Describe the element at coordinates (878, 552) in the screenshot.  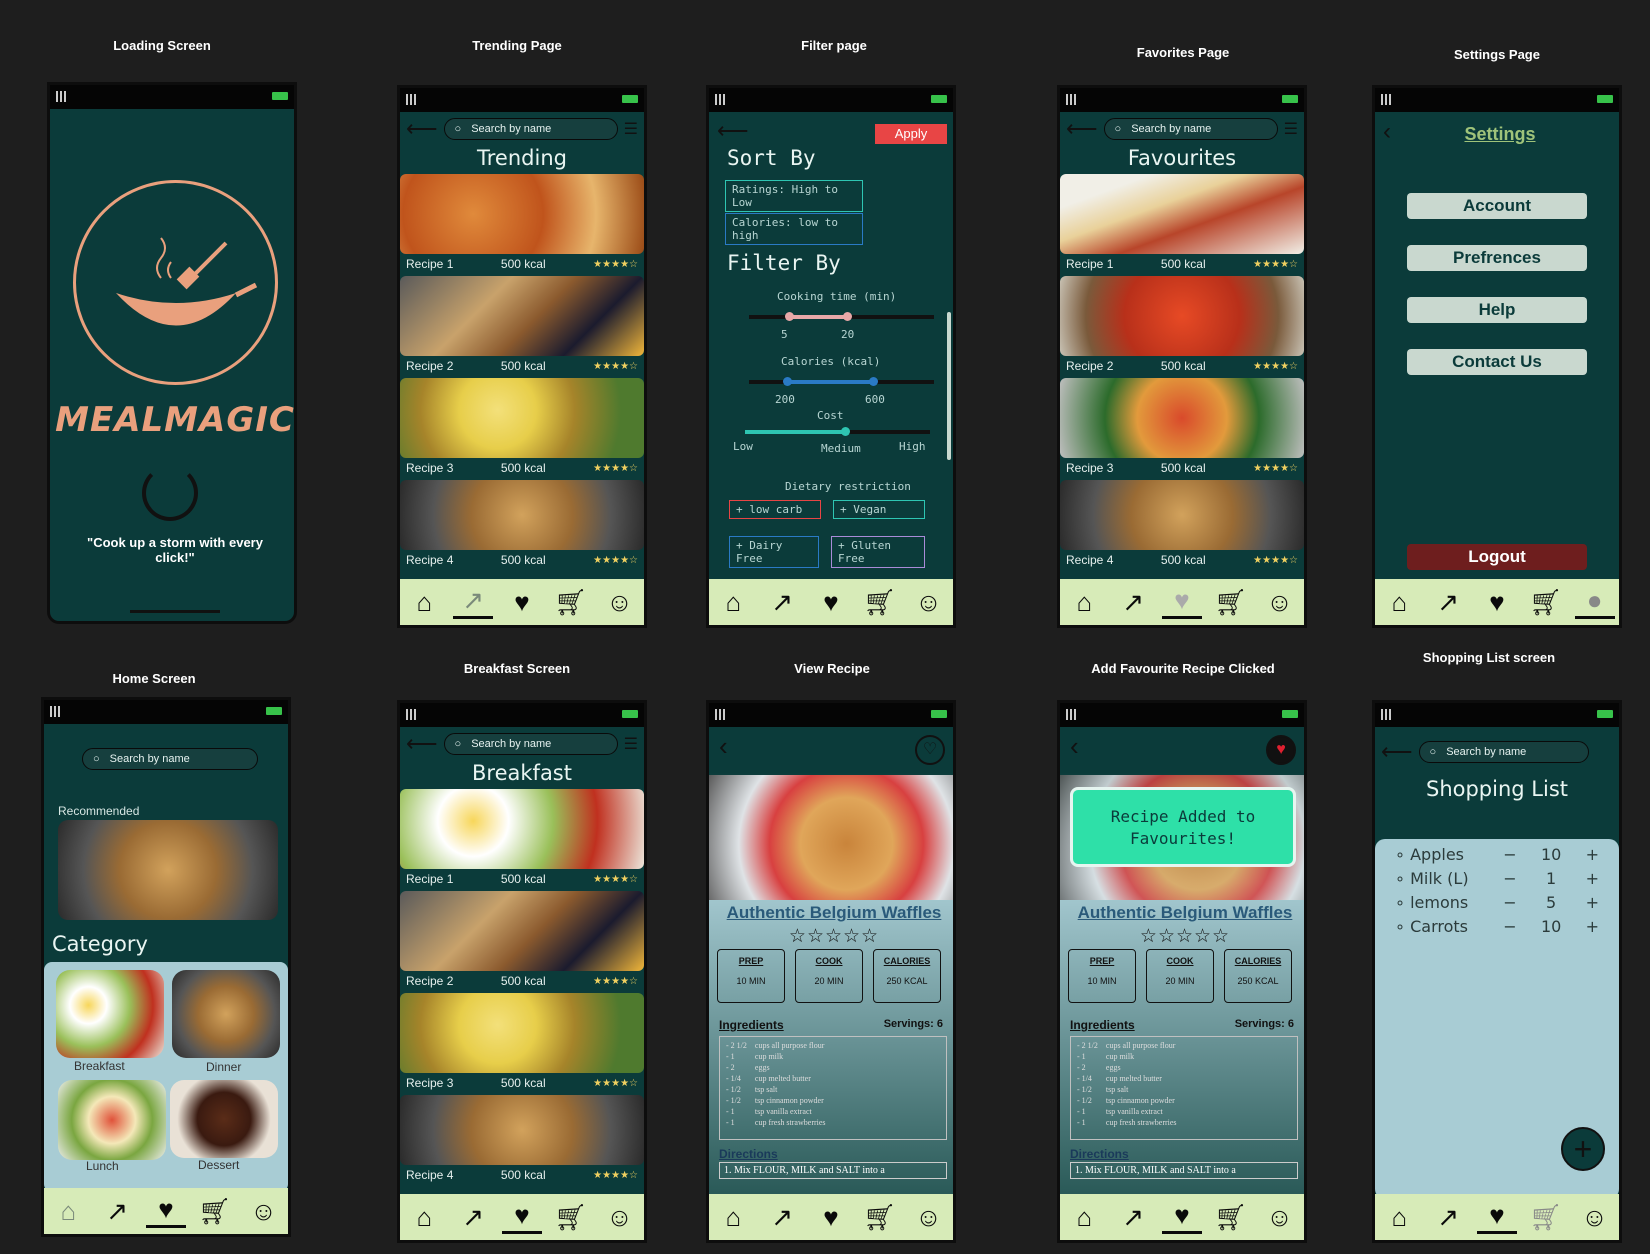
I see `tag-gluten-free: + Gluten Free` at that location.